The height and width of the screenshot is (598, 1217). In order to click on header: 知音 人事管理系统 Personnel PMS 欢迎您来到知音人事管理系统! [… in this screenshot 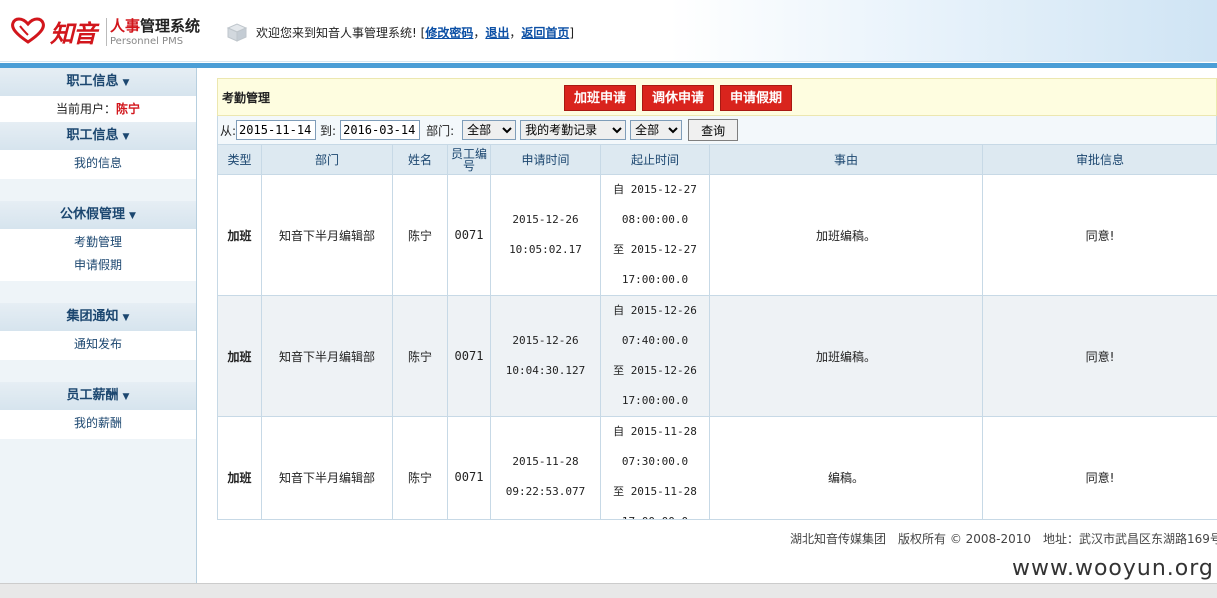, I will do `click(608, 31)`.